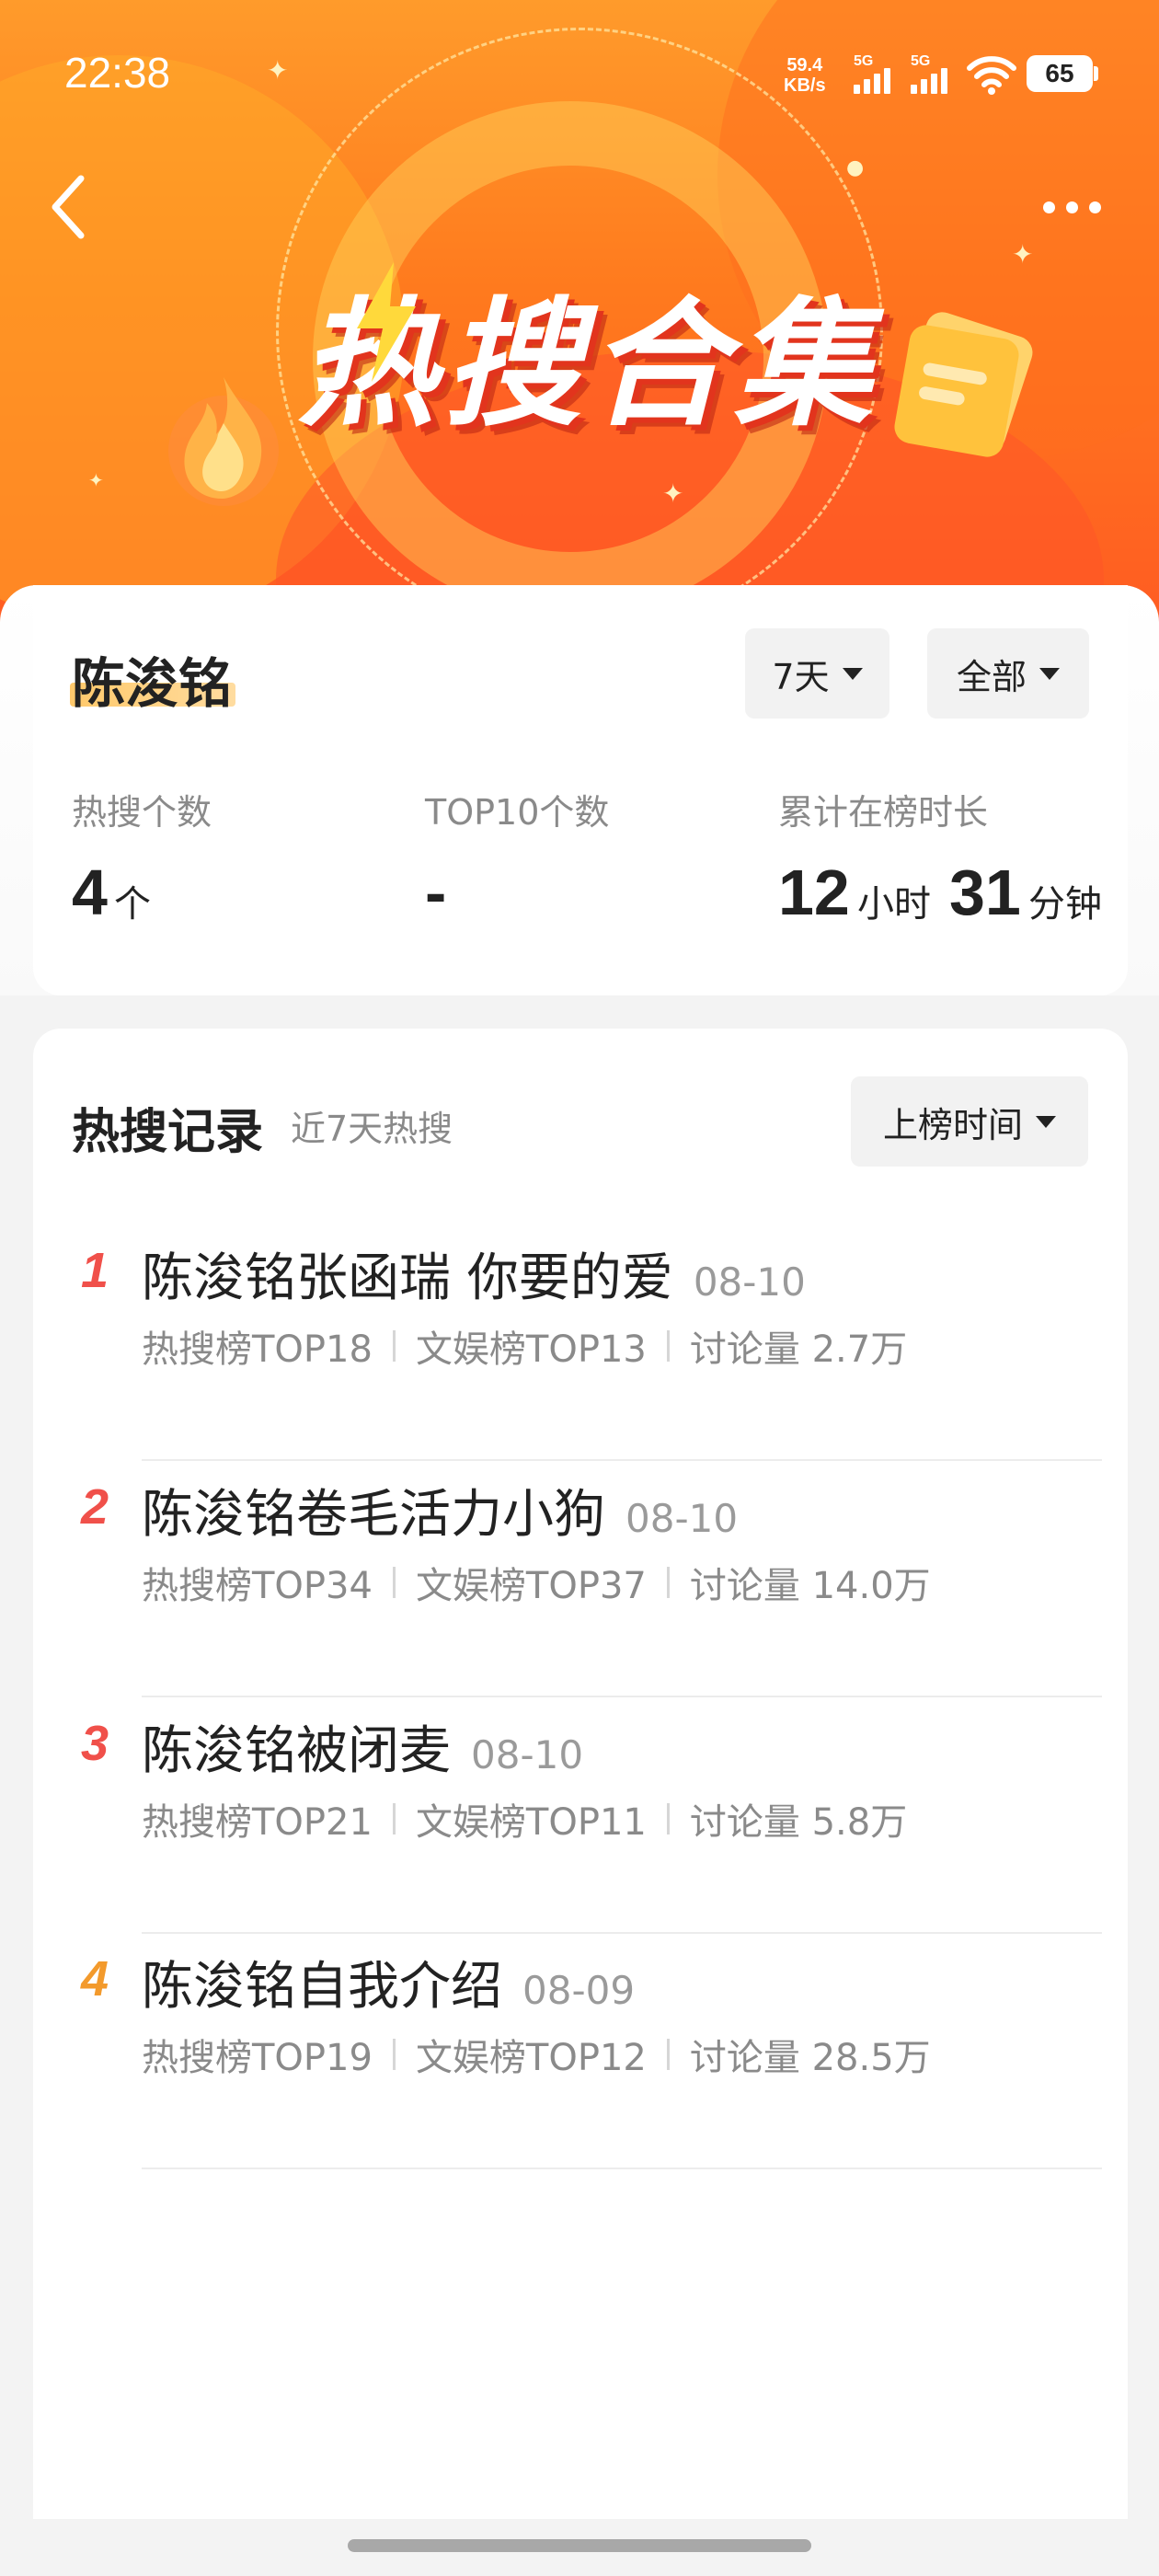  I want to click on record-meta: 热搜榜TOP19 文娱榜TOP12 讨论量 28.5万, so click(536, 2054).